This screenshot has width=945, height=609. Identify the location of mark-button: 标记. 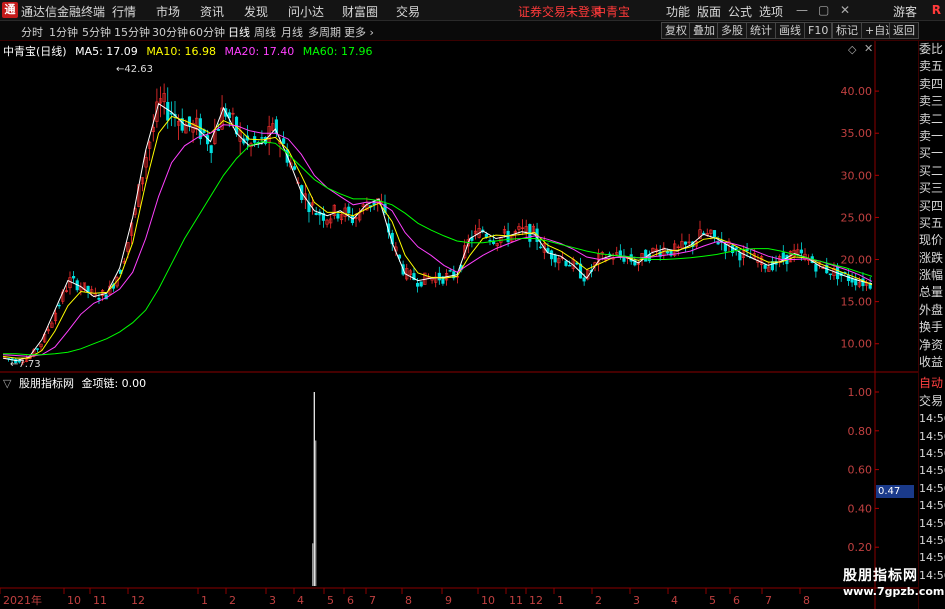
(847, 30).